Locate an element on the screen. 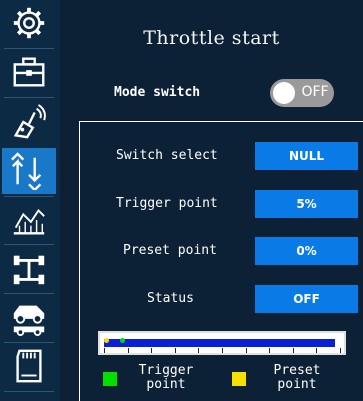 The height and width of the screenshot is (401, 363). trigger-legend-label: Trigger point is located at coordinates (166, 378).